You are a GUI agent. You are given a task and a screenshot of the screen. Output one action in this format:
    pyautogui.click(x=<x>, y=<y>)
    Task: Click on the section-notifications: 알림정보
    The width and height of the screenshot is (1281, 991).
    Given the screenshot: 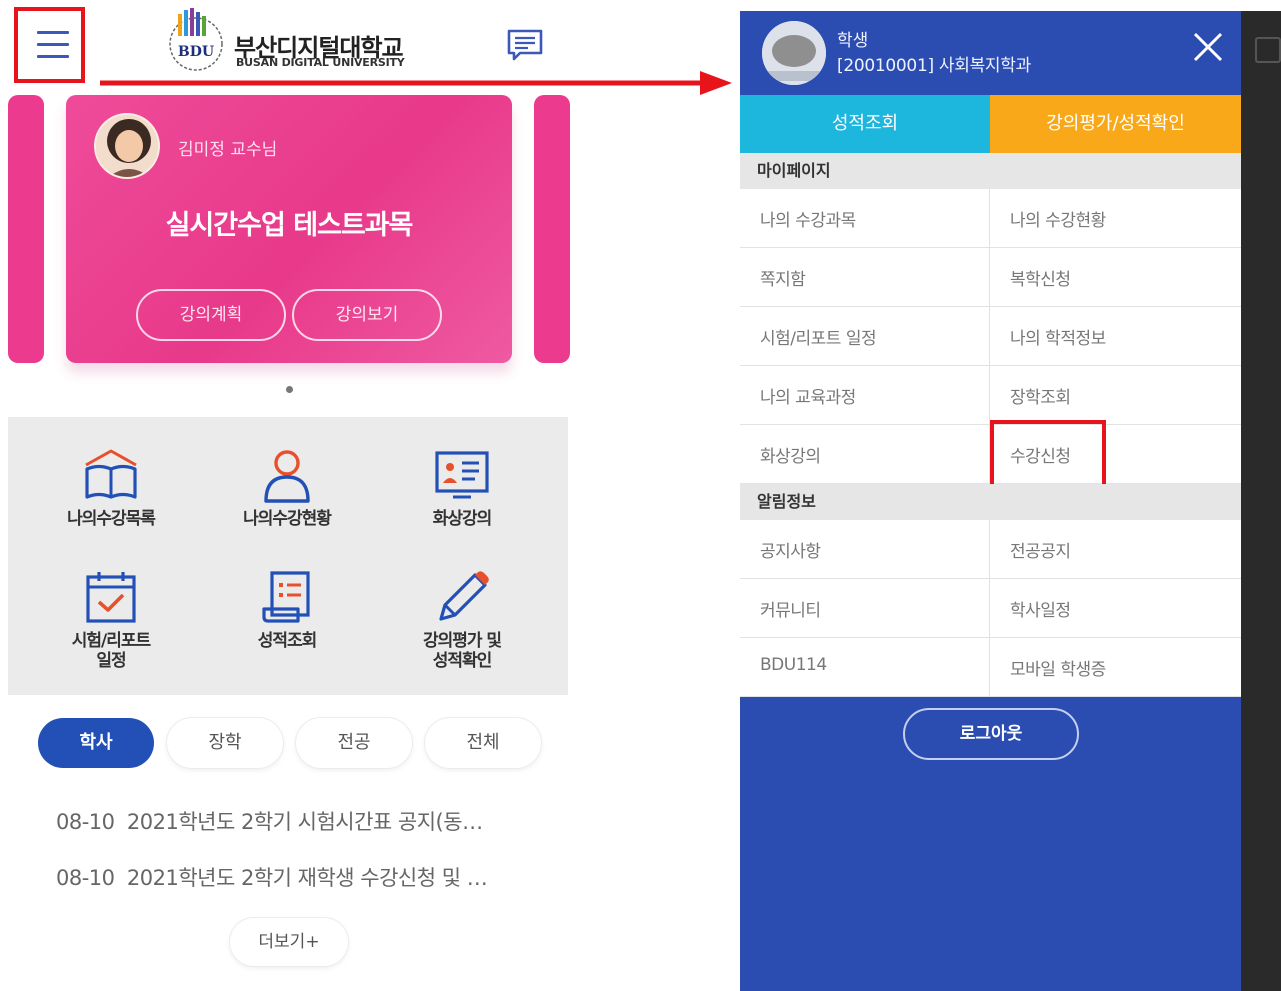 What is the action you would take?
    pyautogui.click(x=990, y=502)
    